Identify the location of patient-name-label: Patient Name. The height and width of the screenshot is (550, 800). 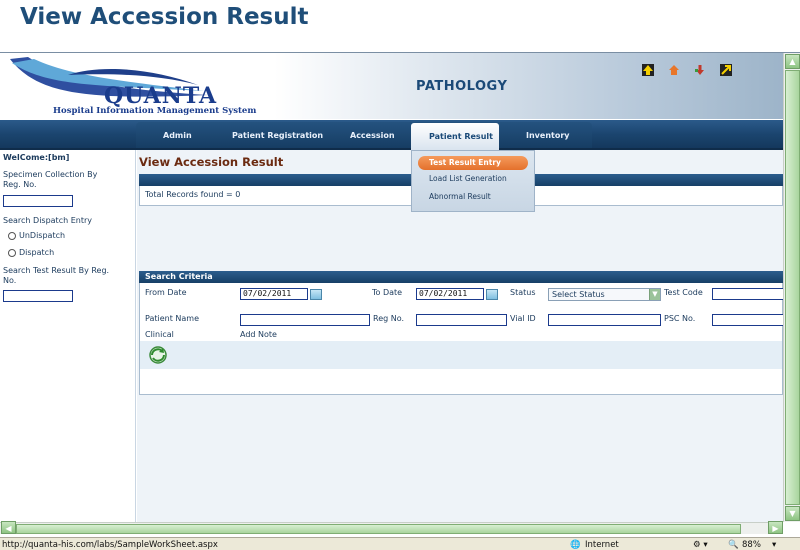
(172, 318).